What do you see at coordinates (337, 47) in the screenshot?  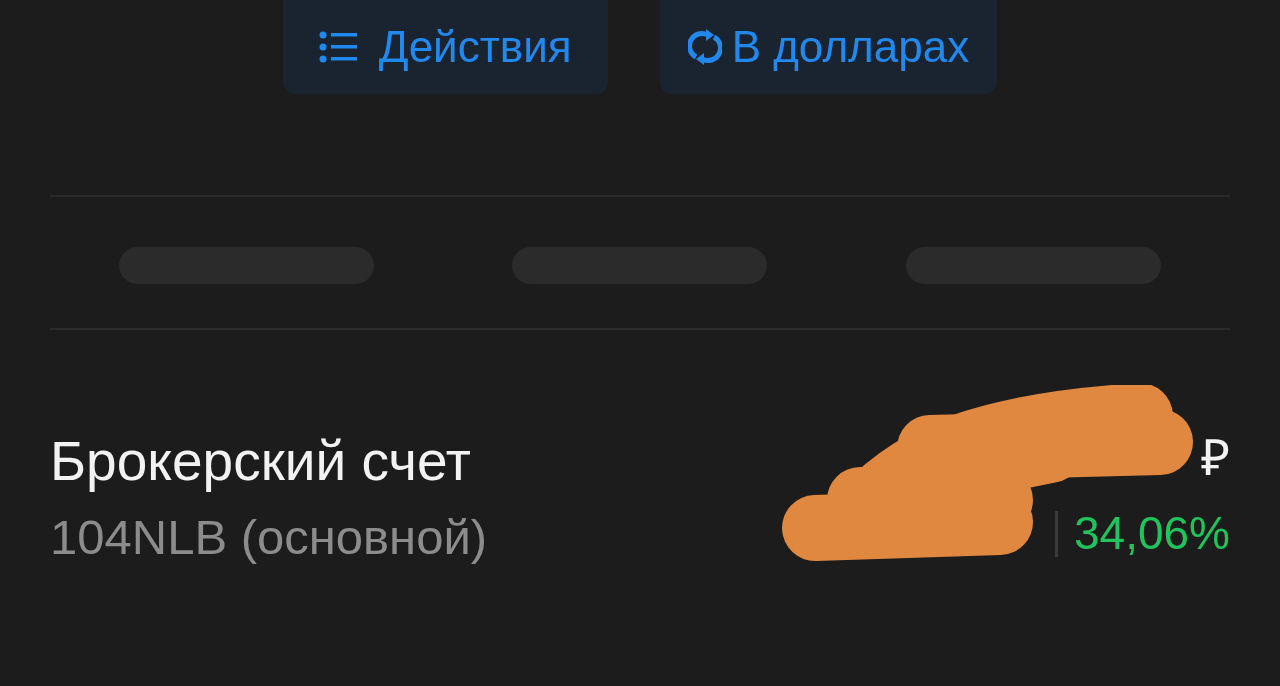 I see `list-icon` at bounding box center [337, 47].